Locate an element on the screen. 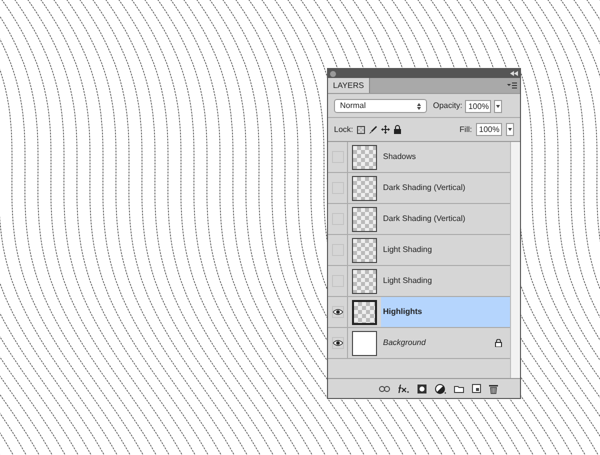  adjustment-icon is located at coordinates (440, 389).